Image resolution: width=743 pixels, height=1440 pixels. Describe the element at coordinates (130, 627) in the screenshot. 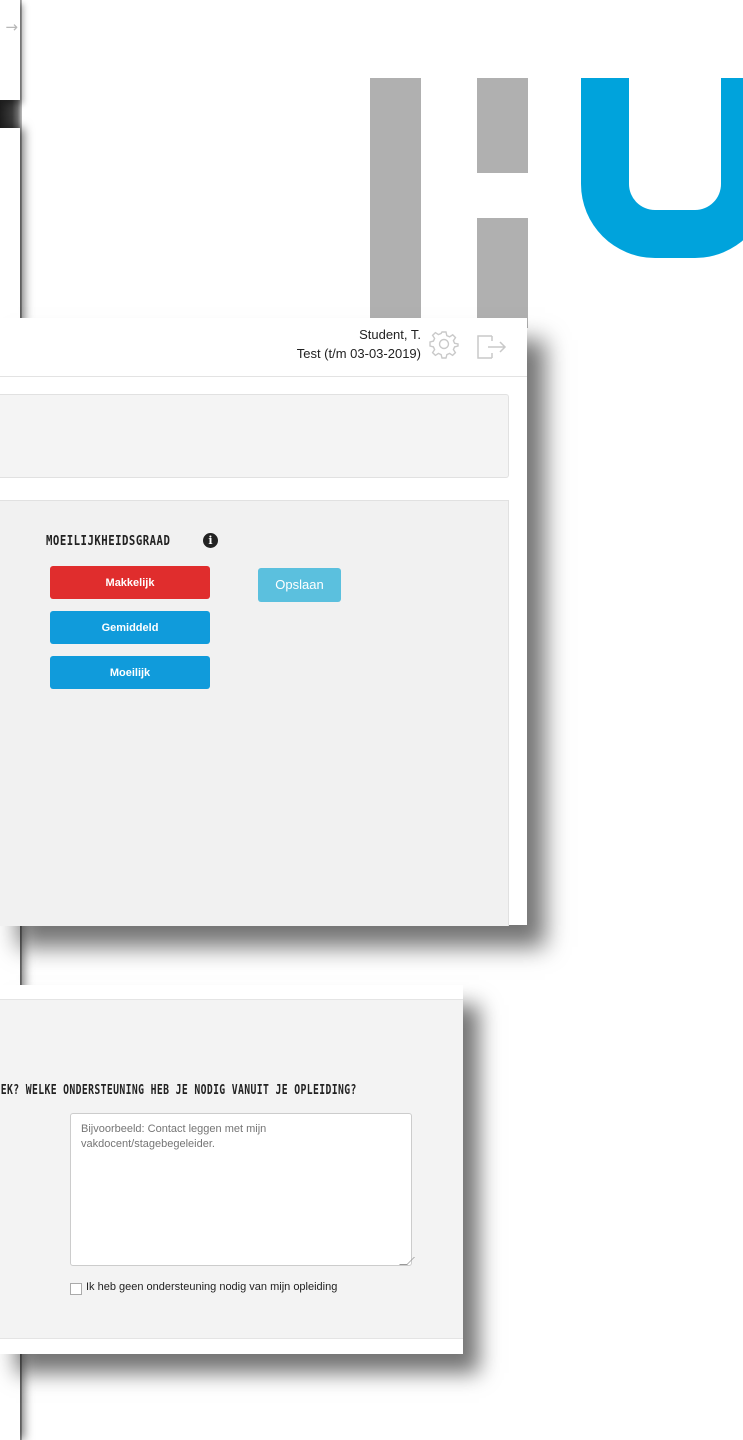

I see `difficulty-medium-button: Gemiddeld` at that location.